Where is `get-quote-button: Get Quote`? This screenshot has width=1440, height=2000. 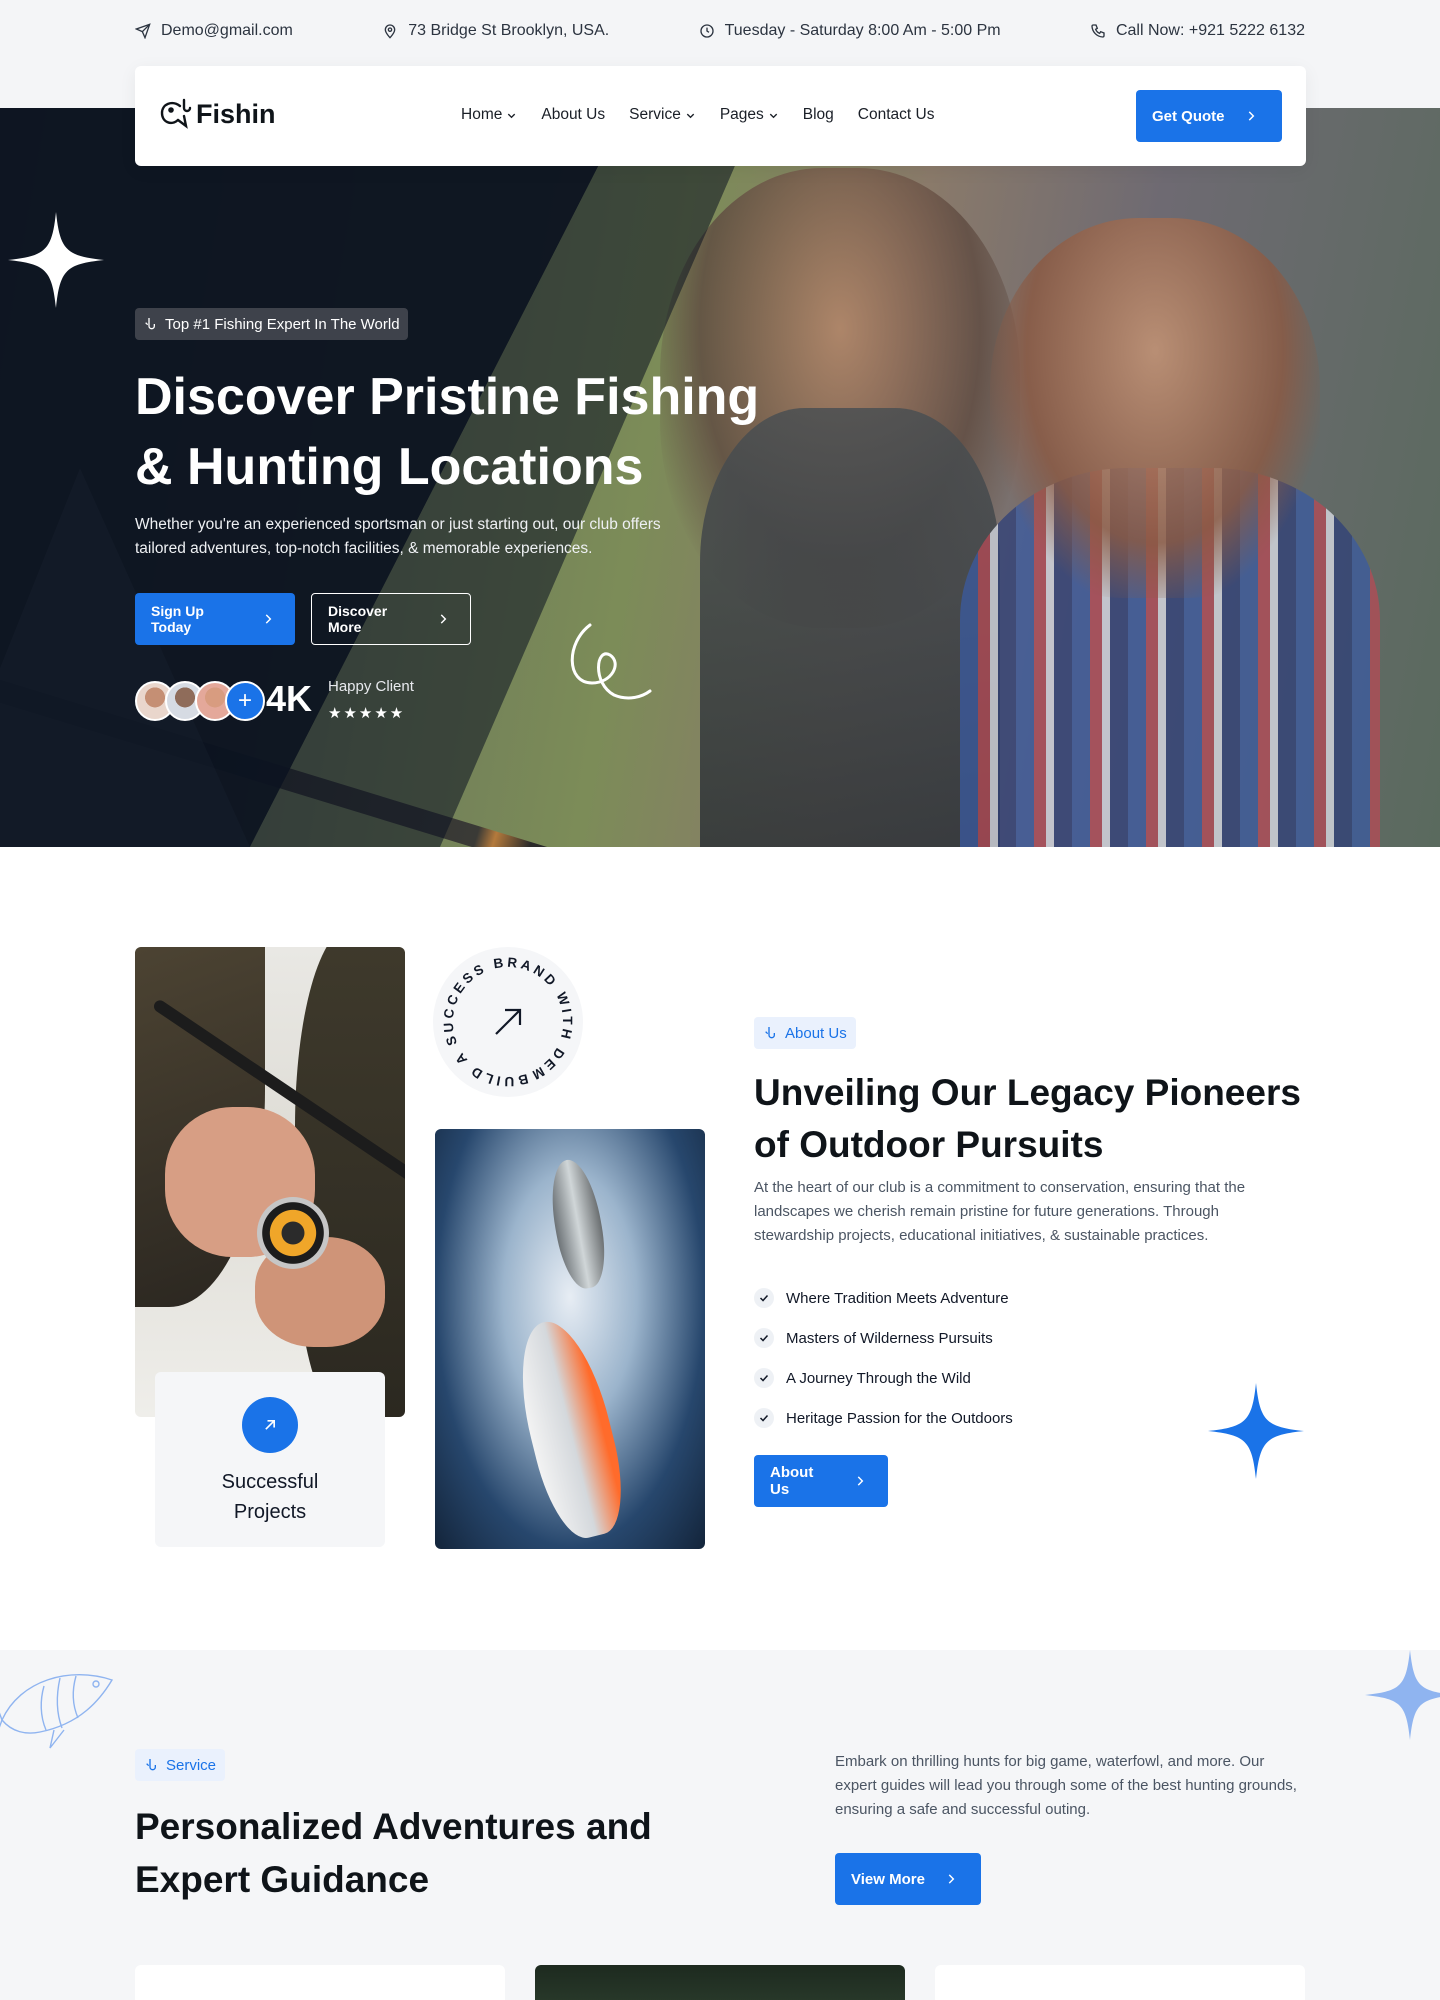
get-quote-button: Get Quote is located at coordinates (1209, 116).